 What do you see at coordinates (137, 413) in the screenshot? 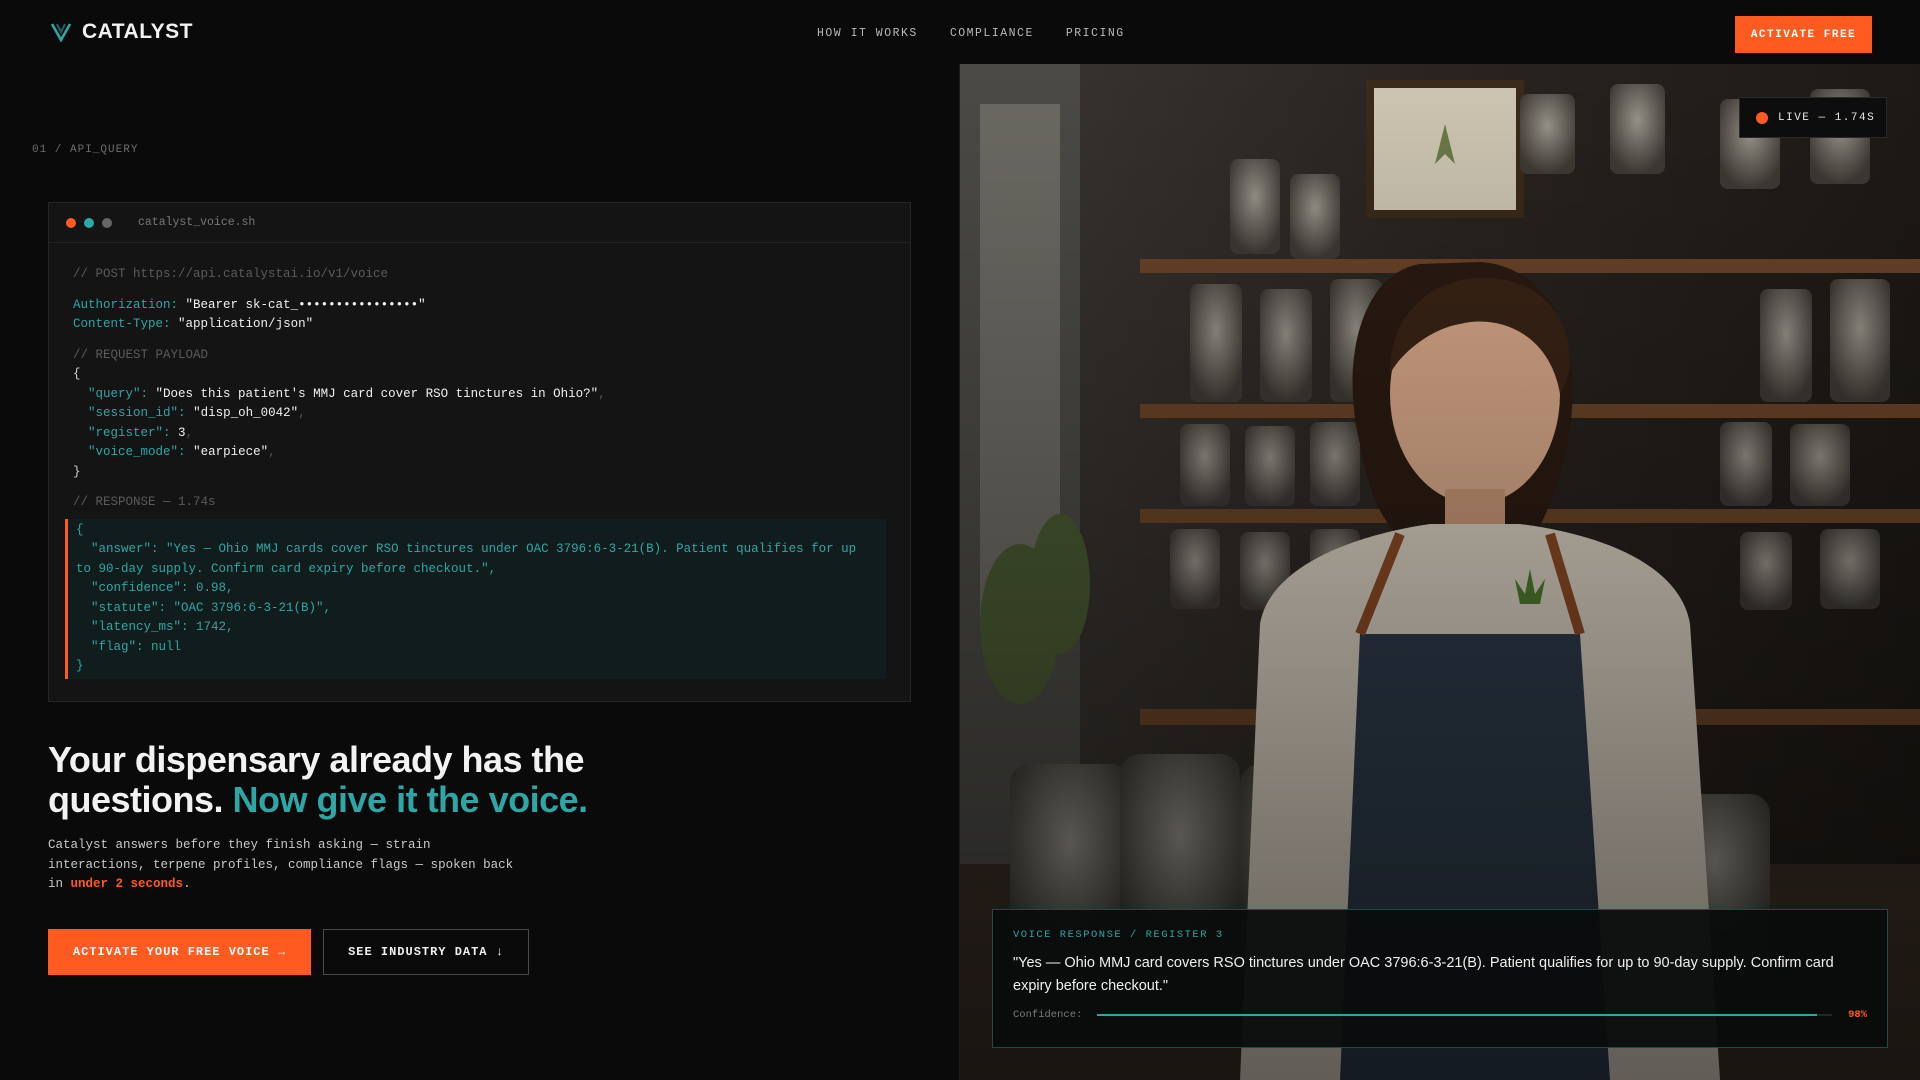
I see `json-key: "session_id":` at bounding box center [137, 413].